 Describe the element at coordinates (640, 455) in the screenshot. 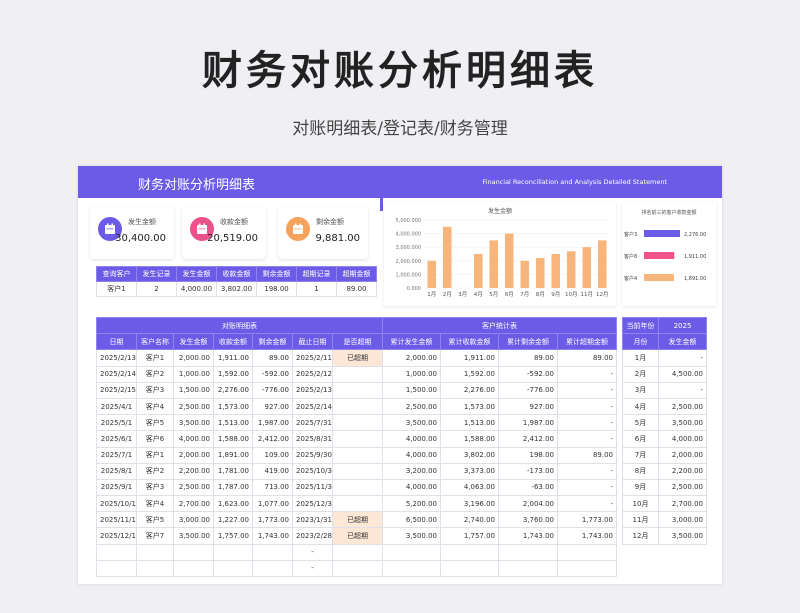

I see `month-cell: 7月` at that location.